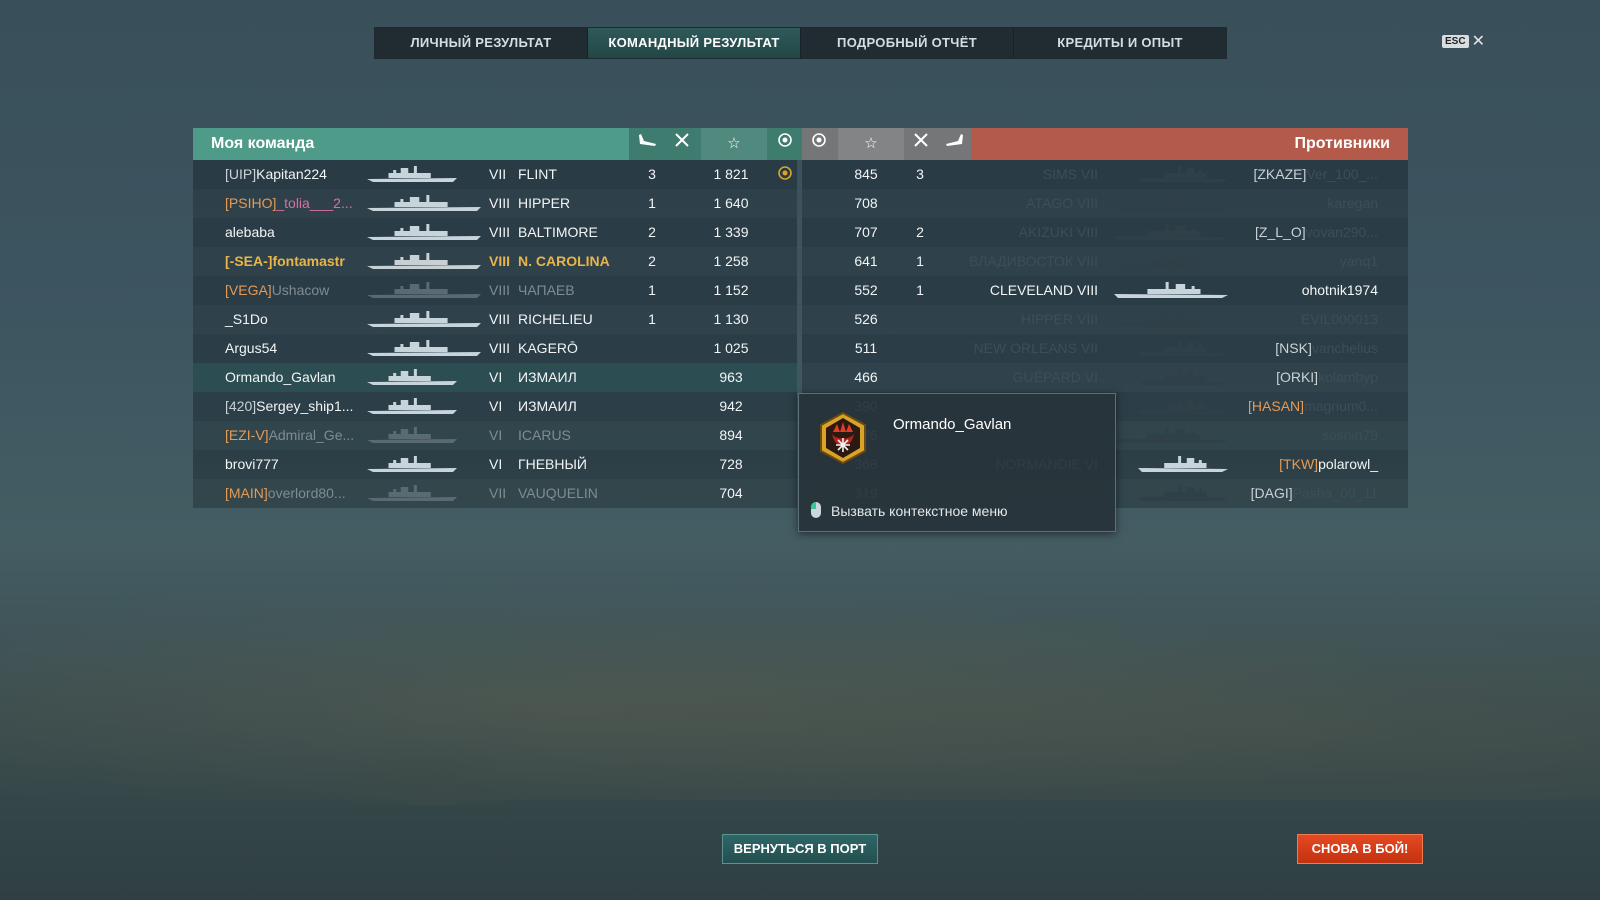 This screenshot has height=900, width=1600. Describe the element at coordinates (731, 261) in the screenshot. I see `base-exp: 1 258` at that location.